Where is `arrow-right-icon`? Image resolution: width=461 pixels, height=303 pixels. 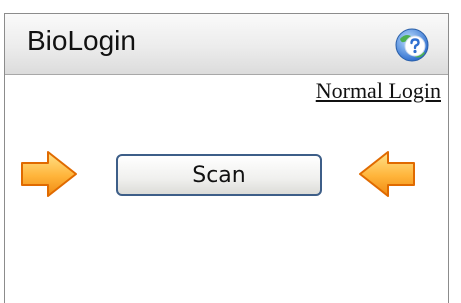 arrow-right-icon is located at coordinates (49, 174).